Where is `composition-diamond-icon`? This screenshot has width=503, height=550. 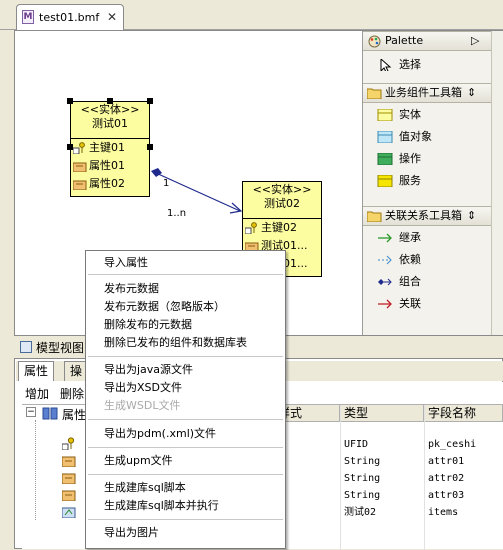 composition-diamond-icon is located at coordinates (156, 172).